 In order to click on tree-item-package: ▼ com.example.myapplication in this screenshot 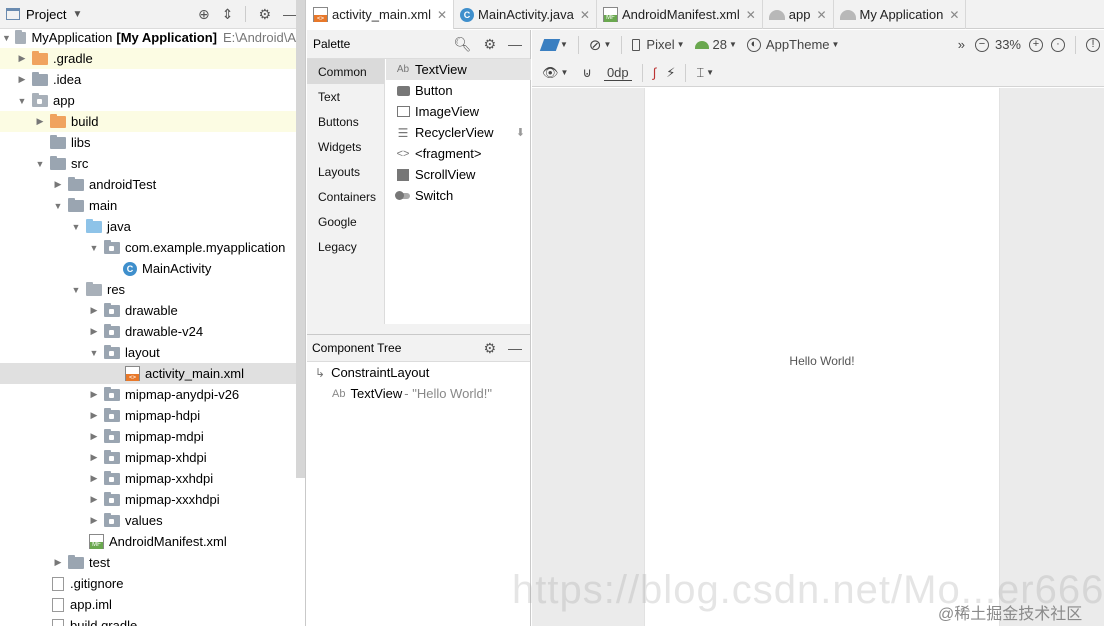, I will do `click(148, 247)`.